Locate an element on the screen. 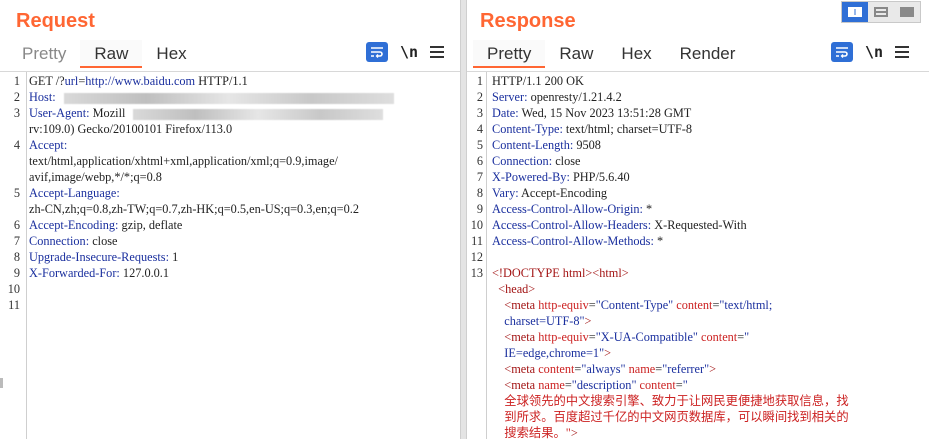  line-number: 9 is located at coordinates (479, 209).